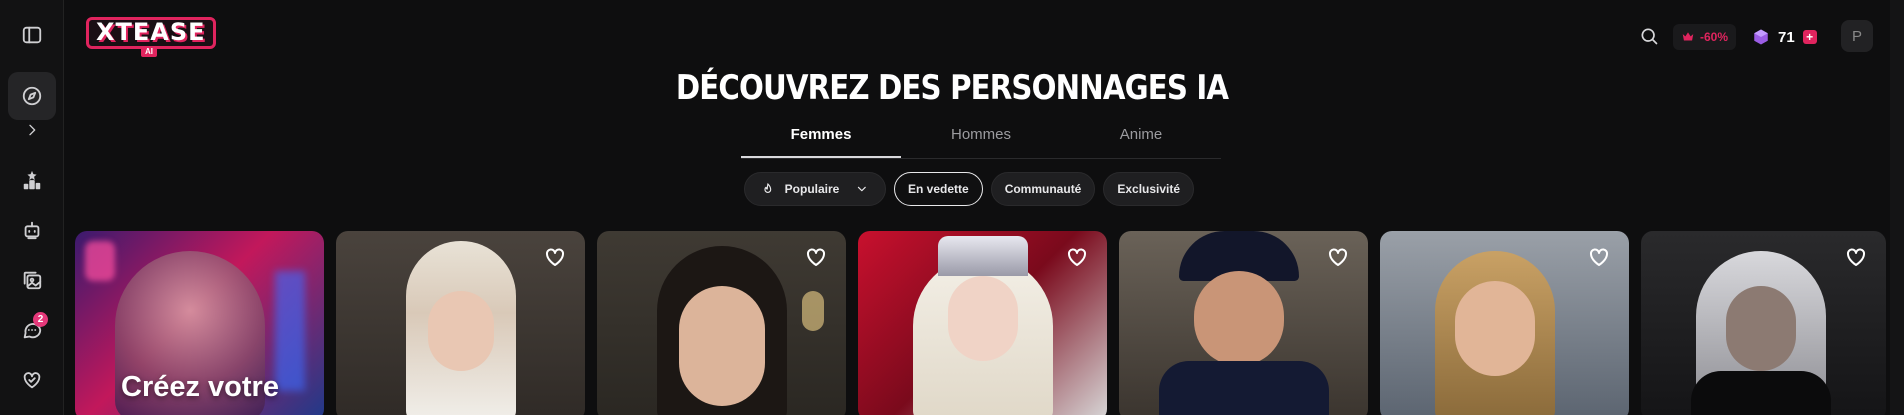 The image size is (1904, 415). I want to click on robot-icon, so click(32, 230).